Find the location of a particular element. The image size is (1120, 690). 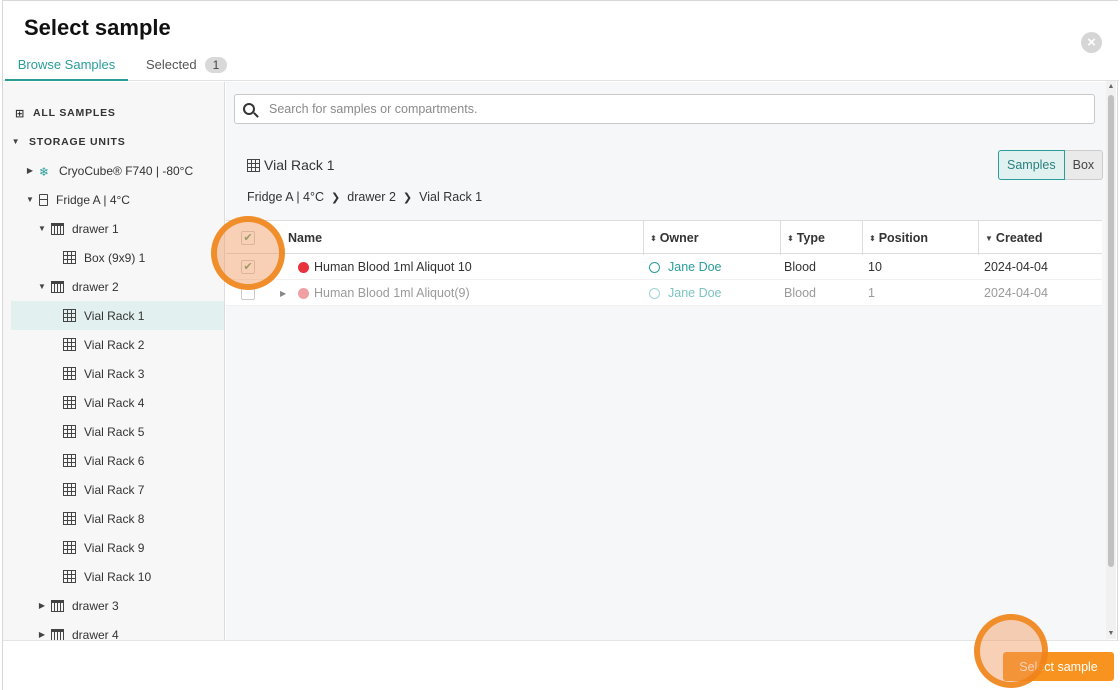

created-cell: 2024-04-04 is located at coordinates (1016, 293).